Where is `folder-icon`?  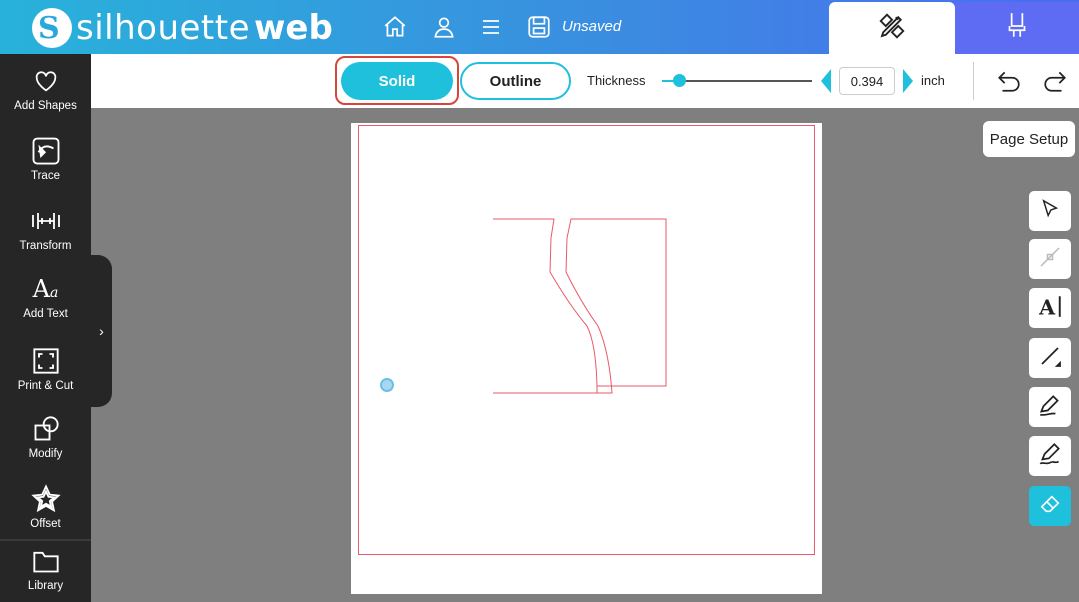 folder-icon is located at coordinates (45, 561).